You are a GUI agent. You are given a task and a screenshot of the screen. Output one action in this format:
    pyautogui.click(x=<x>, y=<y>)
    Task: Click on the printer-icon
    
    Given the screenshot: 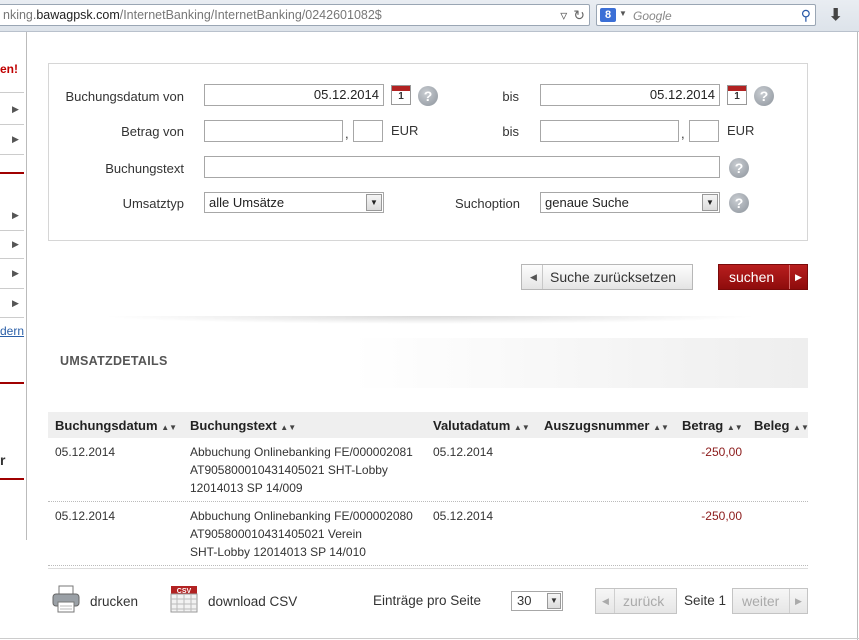 What is the action you would take?
    pyautogui.click(x=66, y=599)
    